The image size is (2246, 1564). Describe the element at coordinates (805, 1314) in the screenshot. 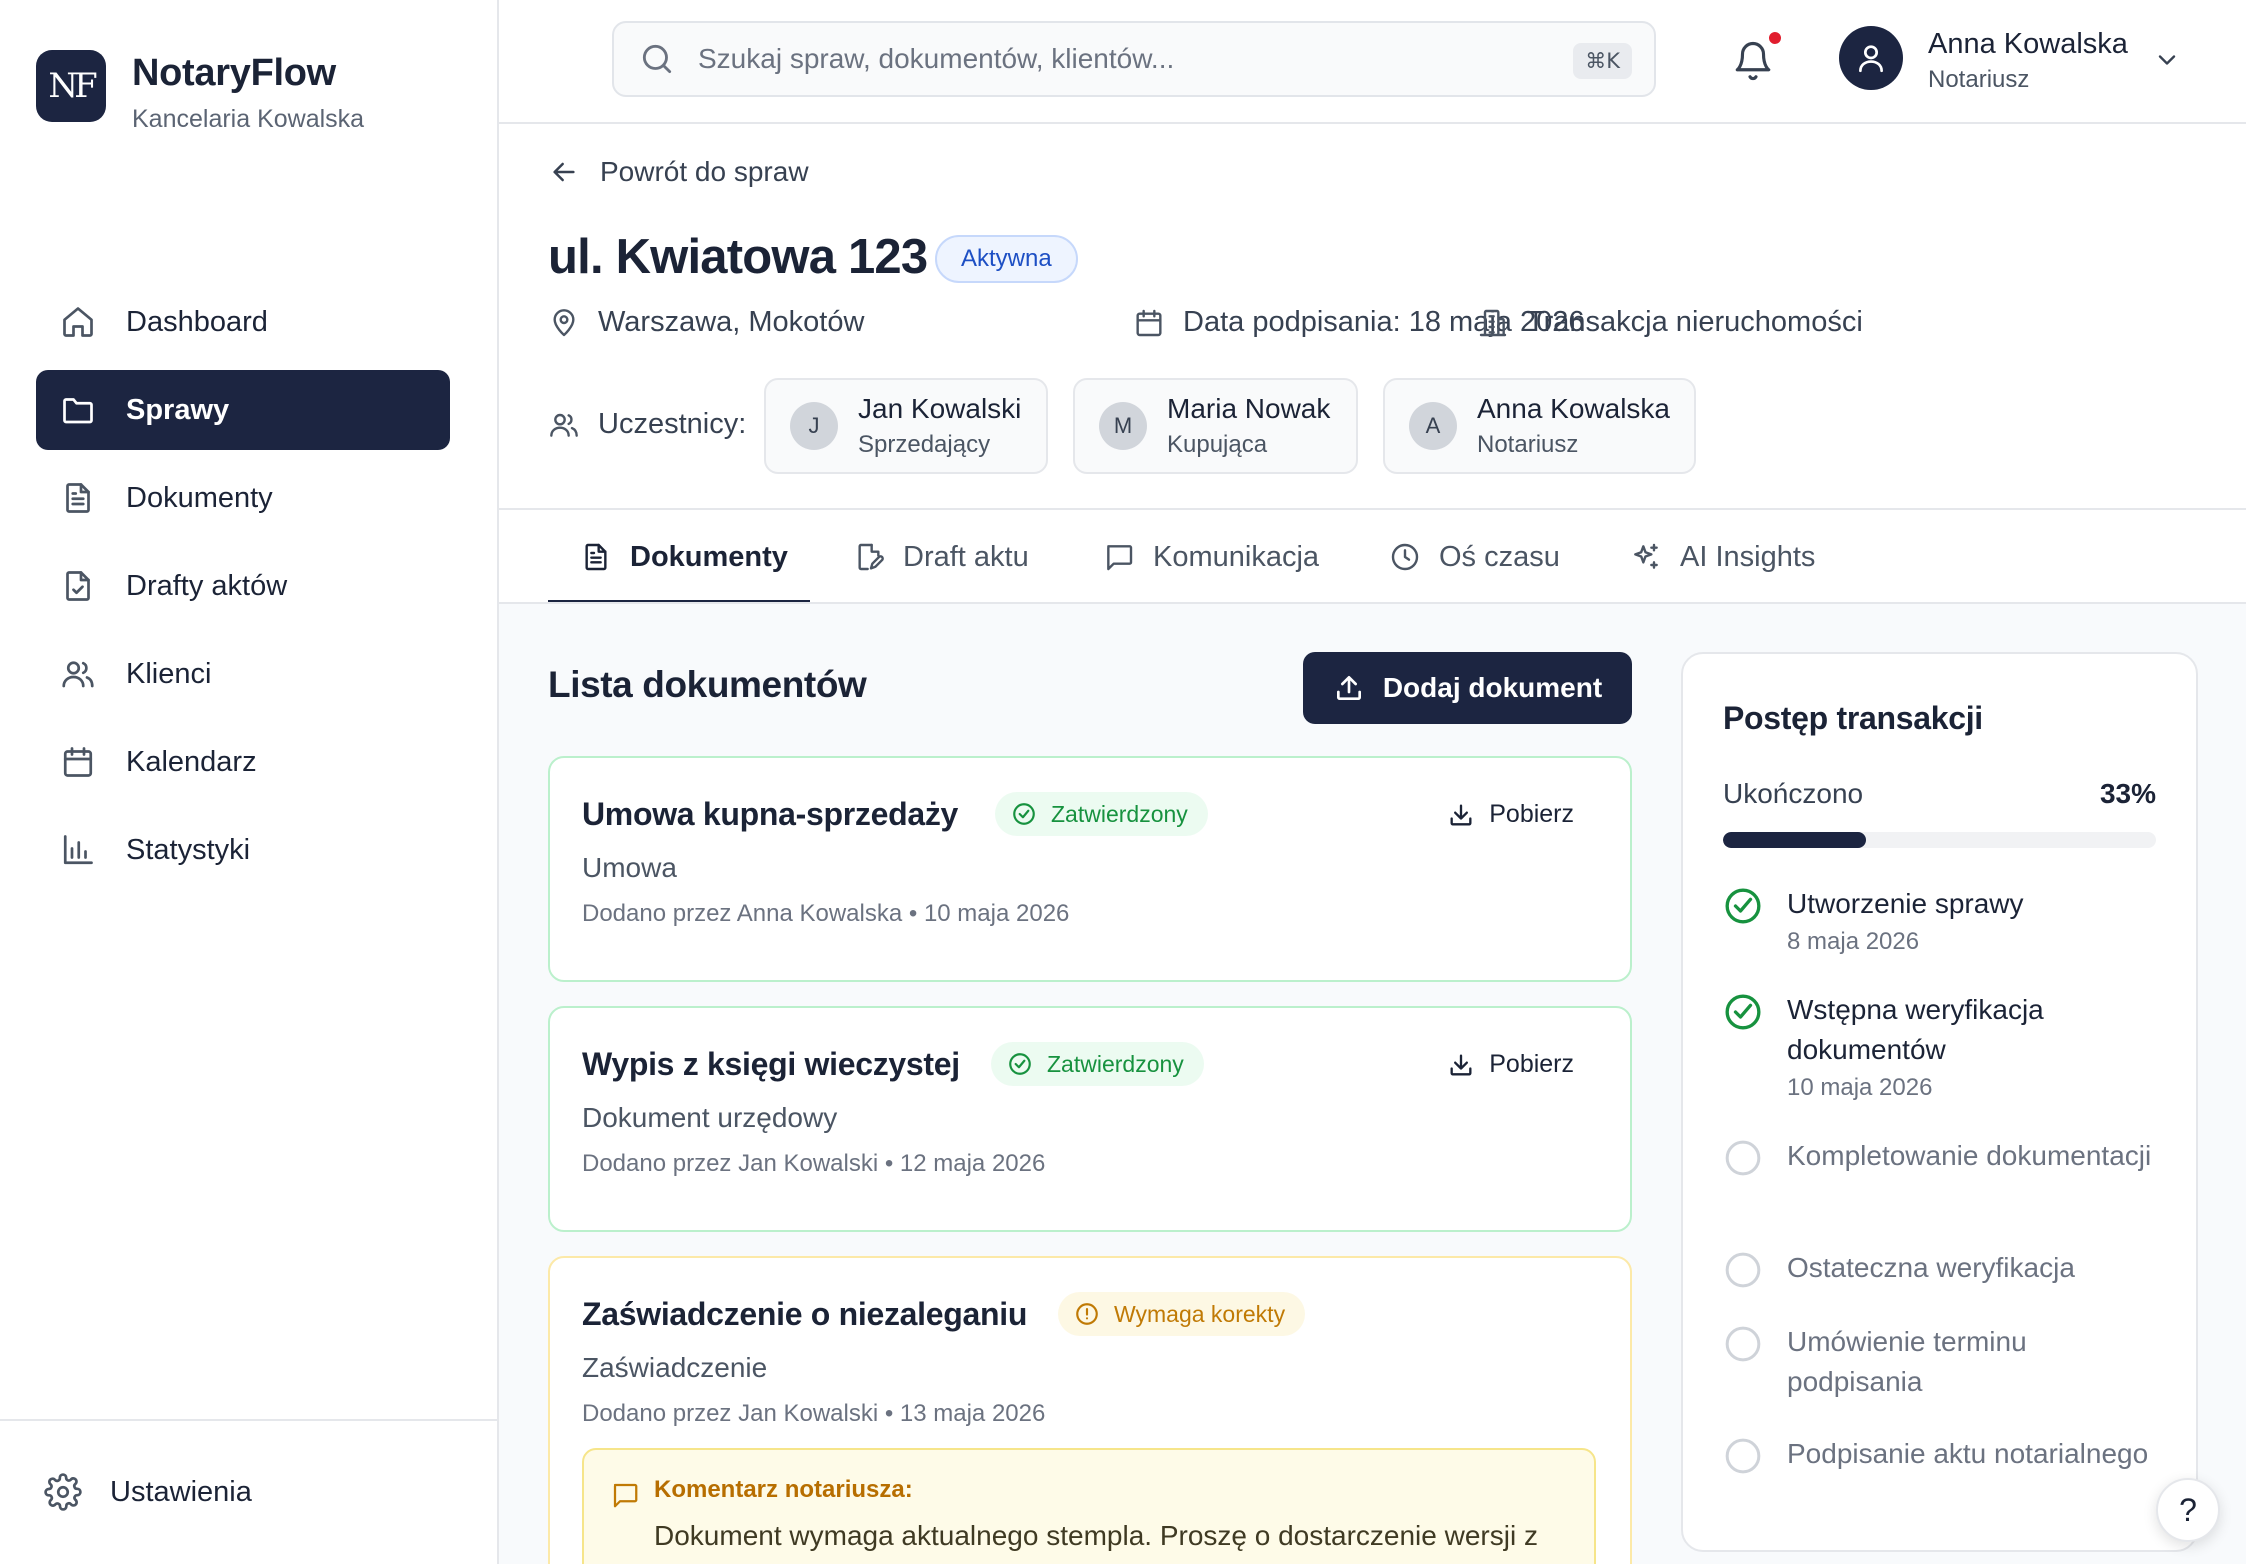

I see `document-title: Zaświadczenie o niezaleganiu` at that location.